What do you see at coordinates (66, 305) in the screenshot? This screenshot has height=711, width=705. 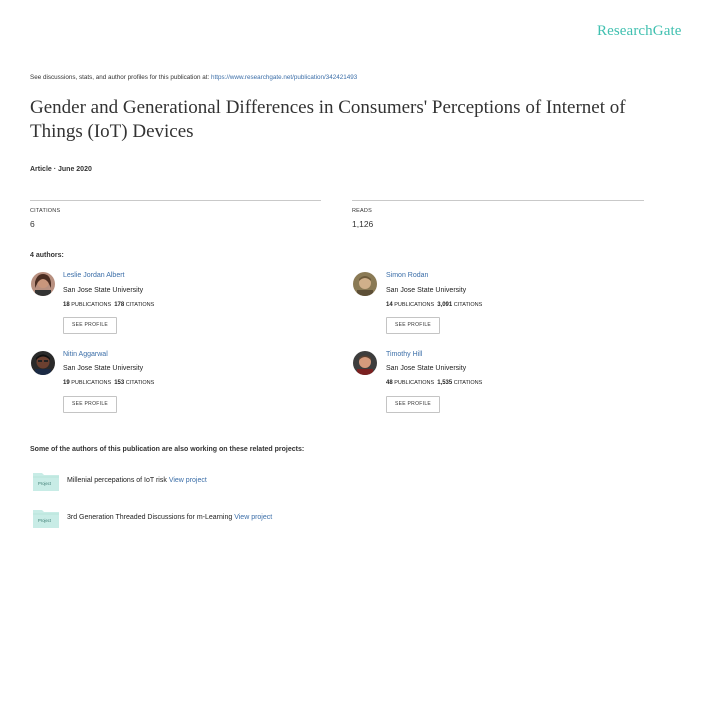 I see `publications-count: 18` at bounding box center [66, 305].